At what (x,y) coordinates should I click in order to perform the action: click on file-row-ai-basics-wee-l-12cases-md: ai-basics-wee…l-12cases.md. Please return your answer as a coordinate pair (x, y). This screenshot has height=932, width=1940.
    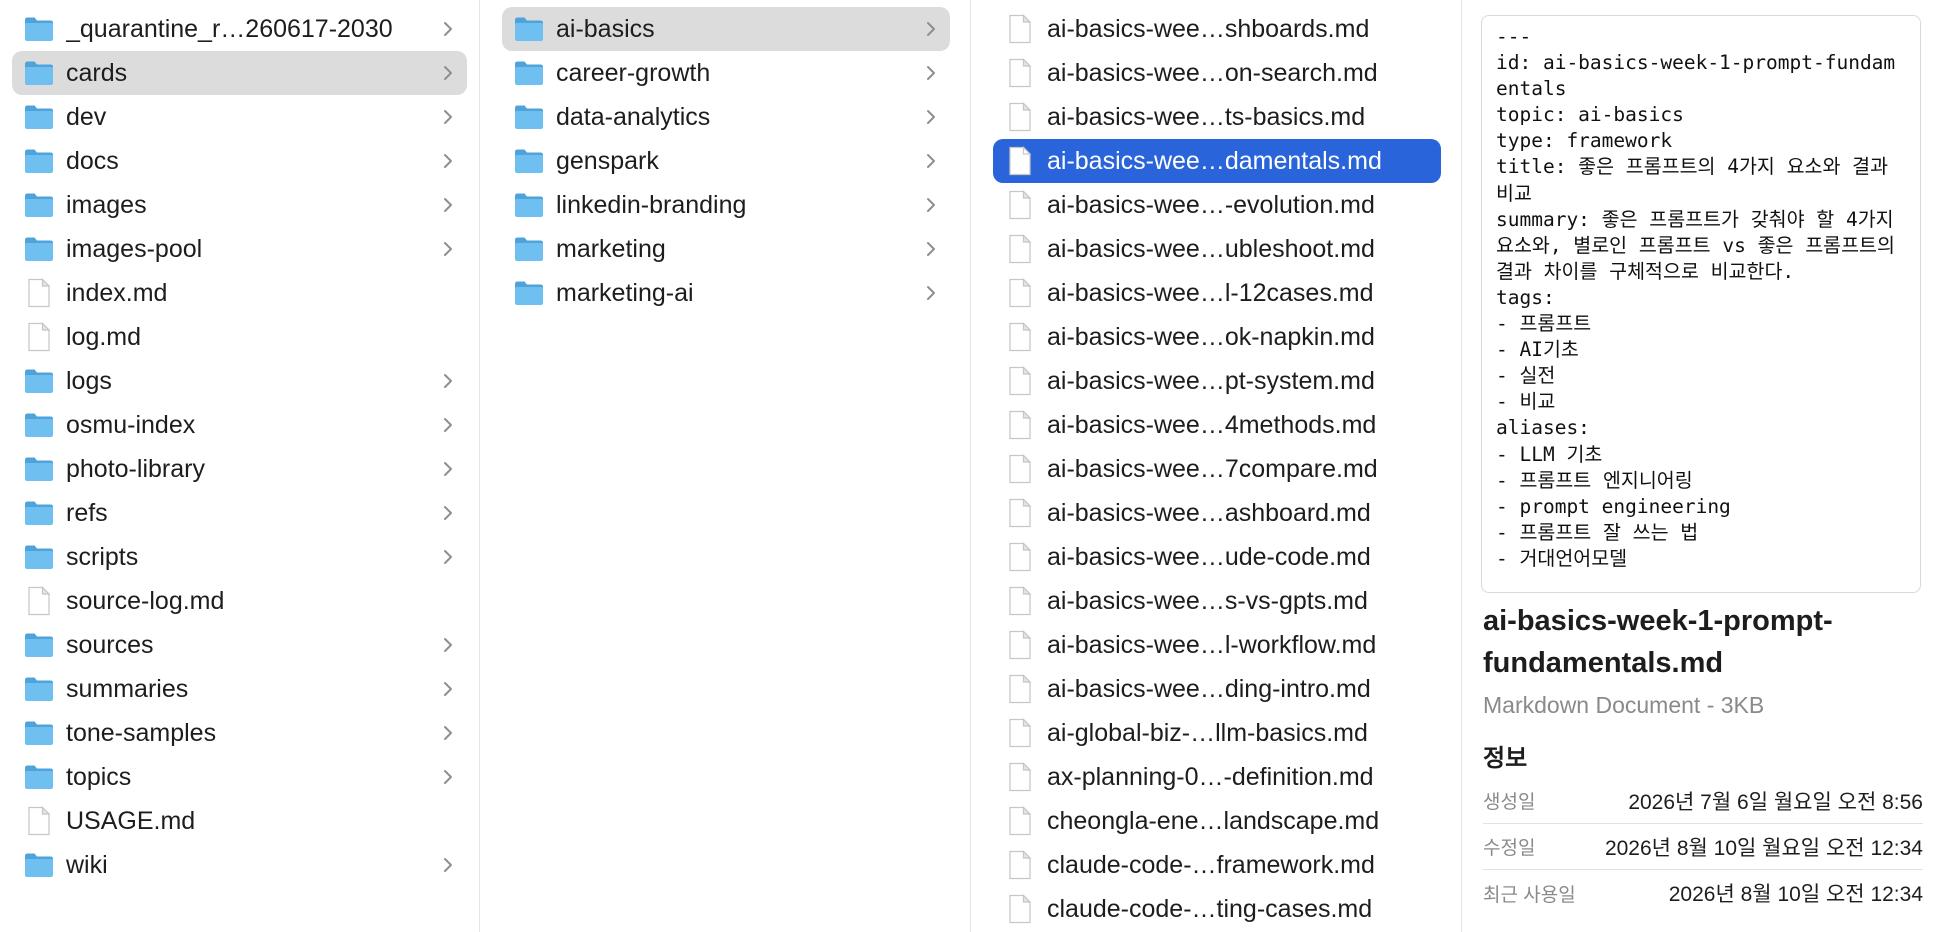
    Looking at the image, I should click on (1217, 293).